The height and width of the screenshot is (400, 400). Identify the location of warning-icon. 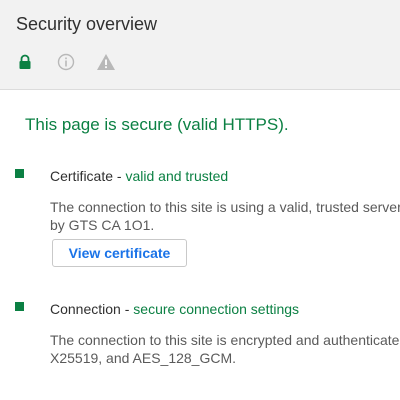
(106, 62).